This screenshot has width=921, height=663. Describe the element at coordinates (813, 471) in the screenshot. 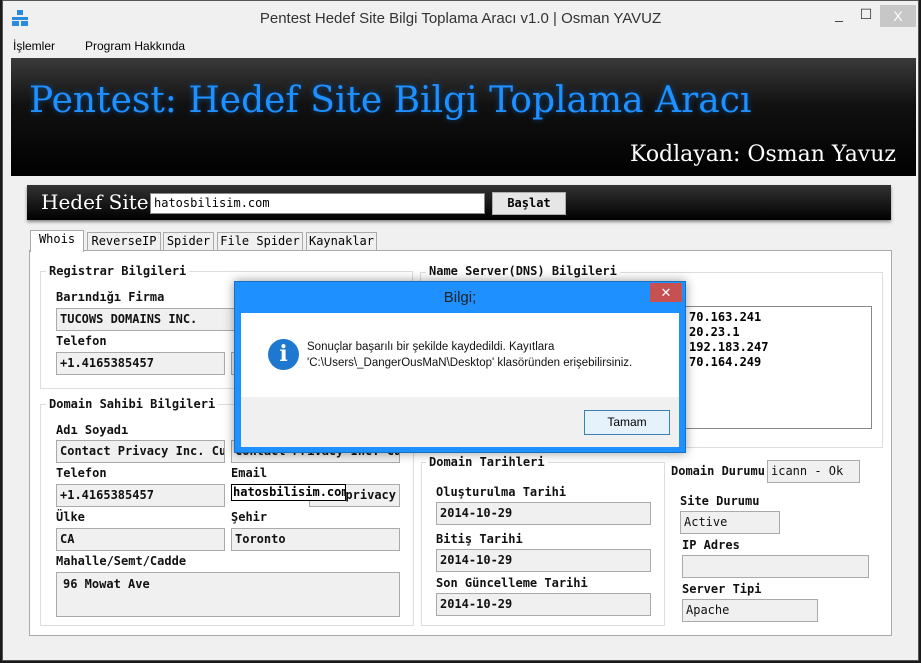

I see `domain-status-field: icann - Ok` at that location.